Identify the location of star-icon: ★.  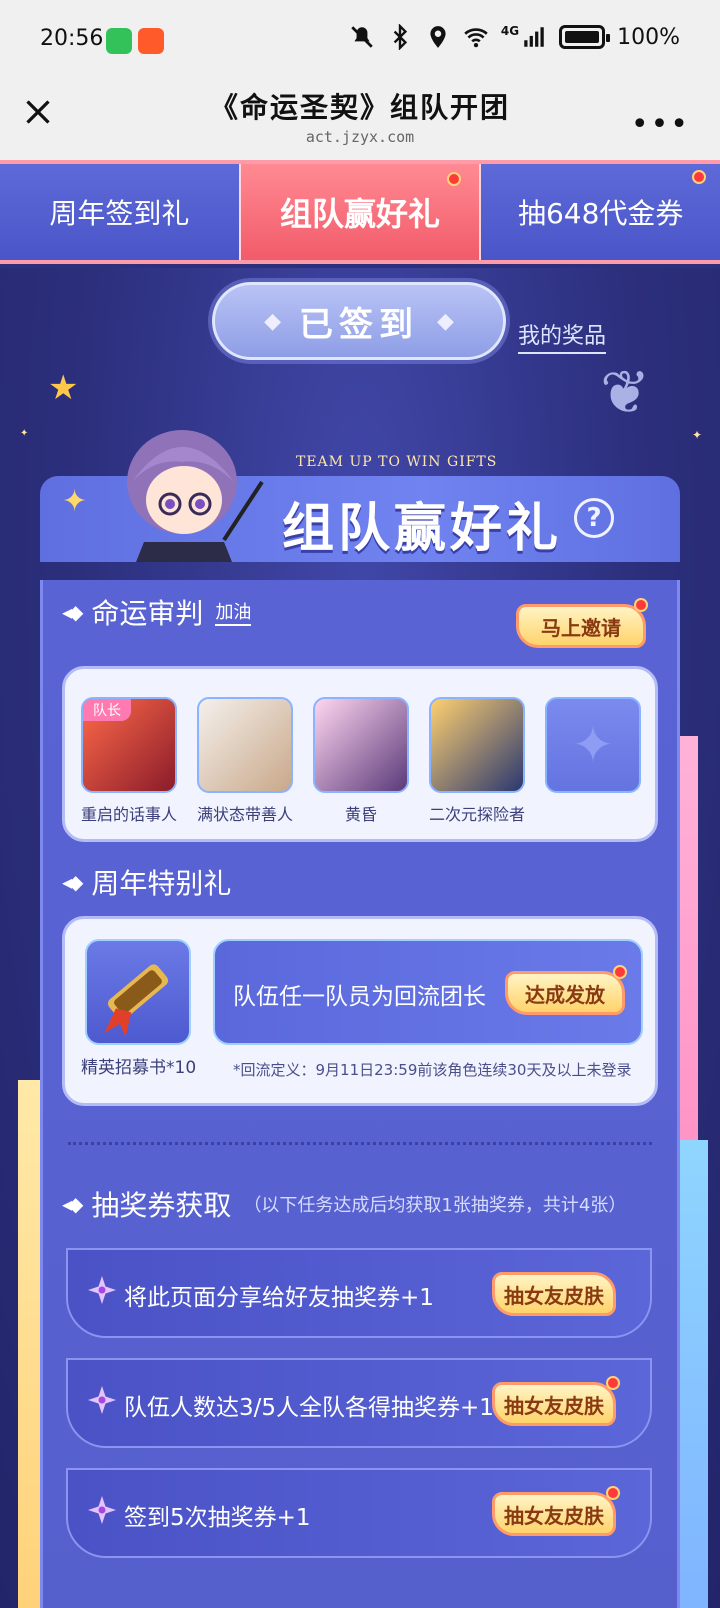
(63, 388).